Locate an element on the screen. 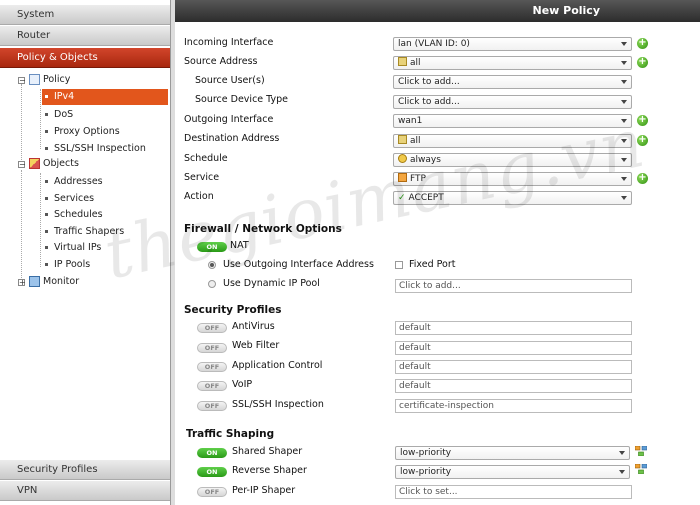 The image size is (700, 505). action-select: ✓ ACCEPT is located at coordinates (512, 198).